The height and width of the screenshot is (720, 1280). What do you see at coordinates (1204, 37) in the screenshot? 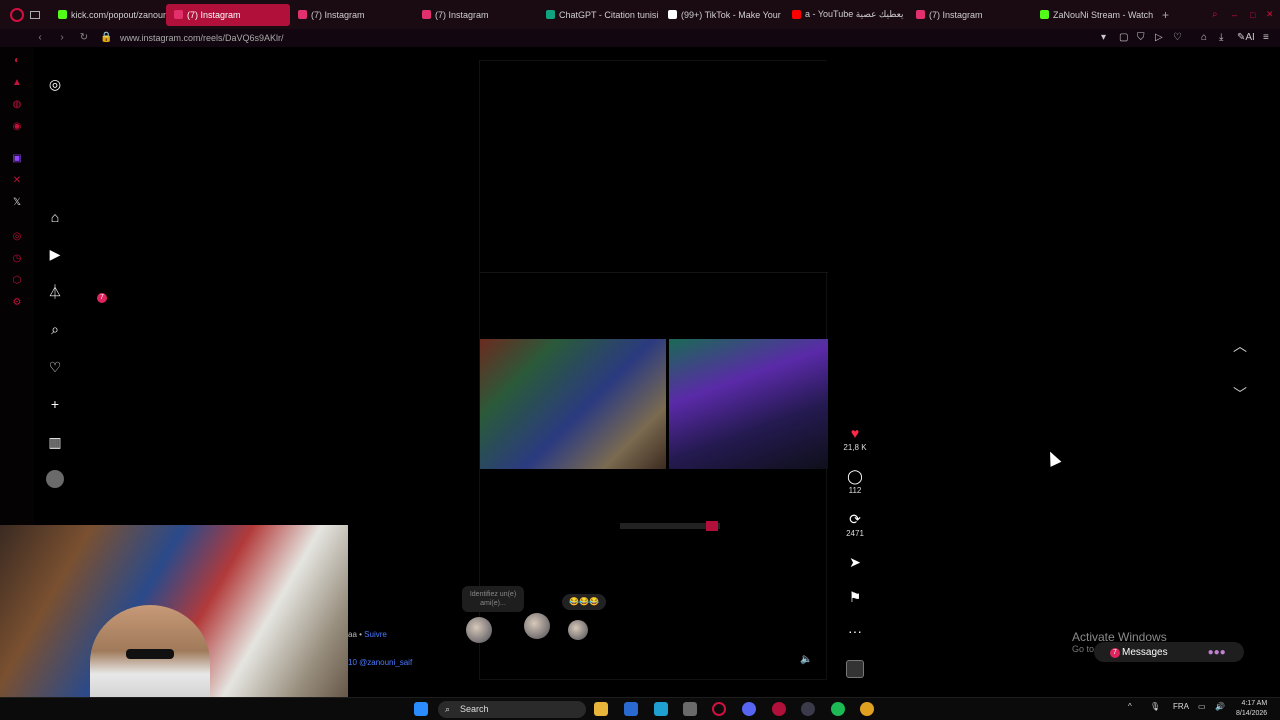
I see `wallet-icon: ⌂` at bounding box center [1204, 37].